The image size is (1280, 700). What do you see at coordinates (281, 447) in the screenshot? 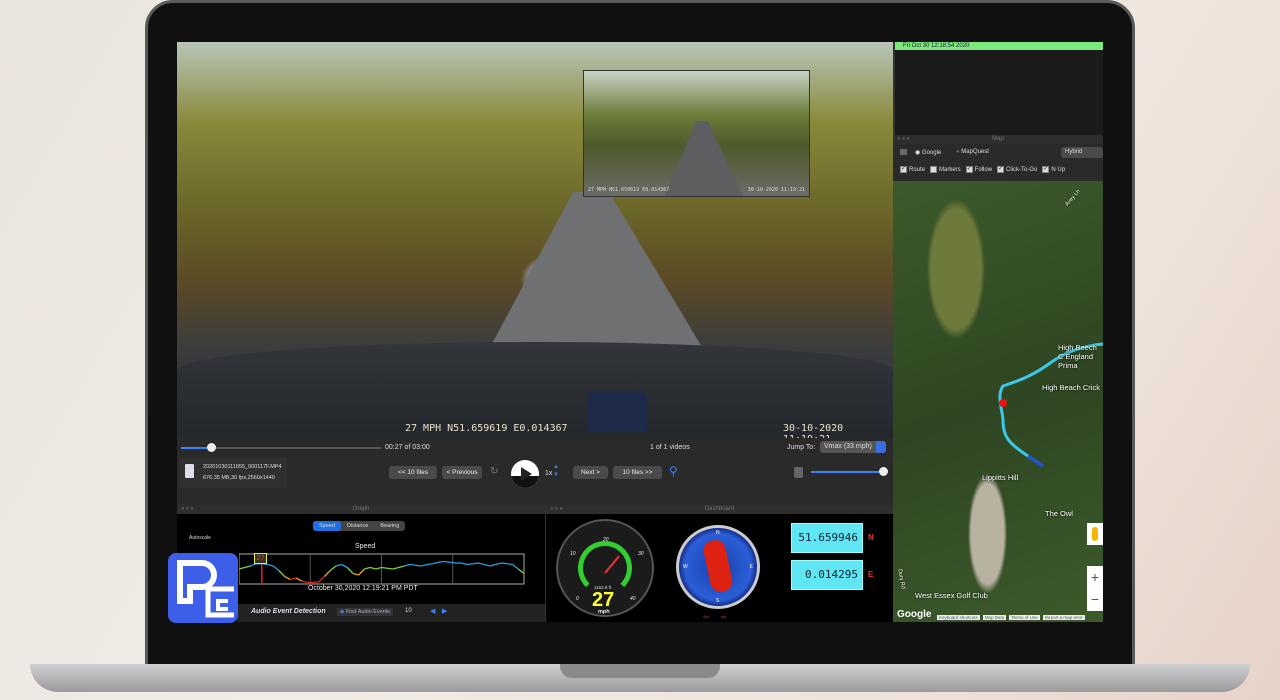
I see `progress-slider` at bounding box center [281, 447].